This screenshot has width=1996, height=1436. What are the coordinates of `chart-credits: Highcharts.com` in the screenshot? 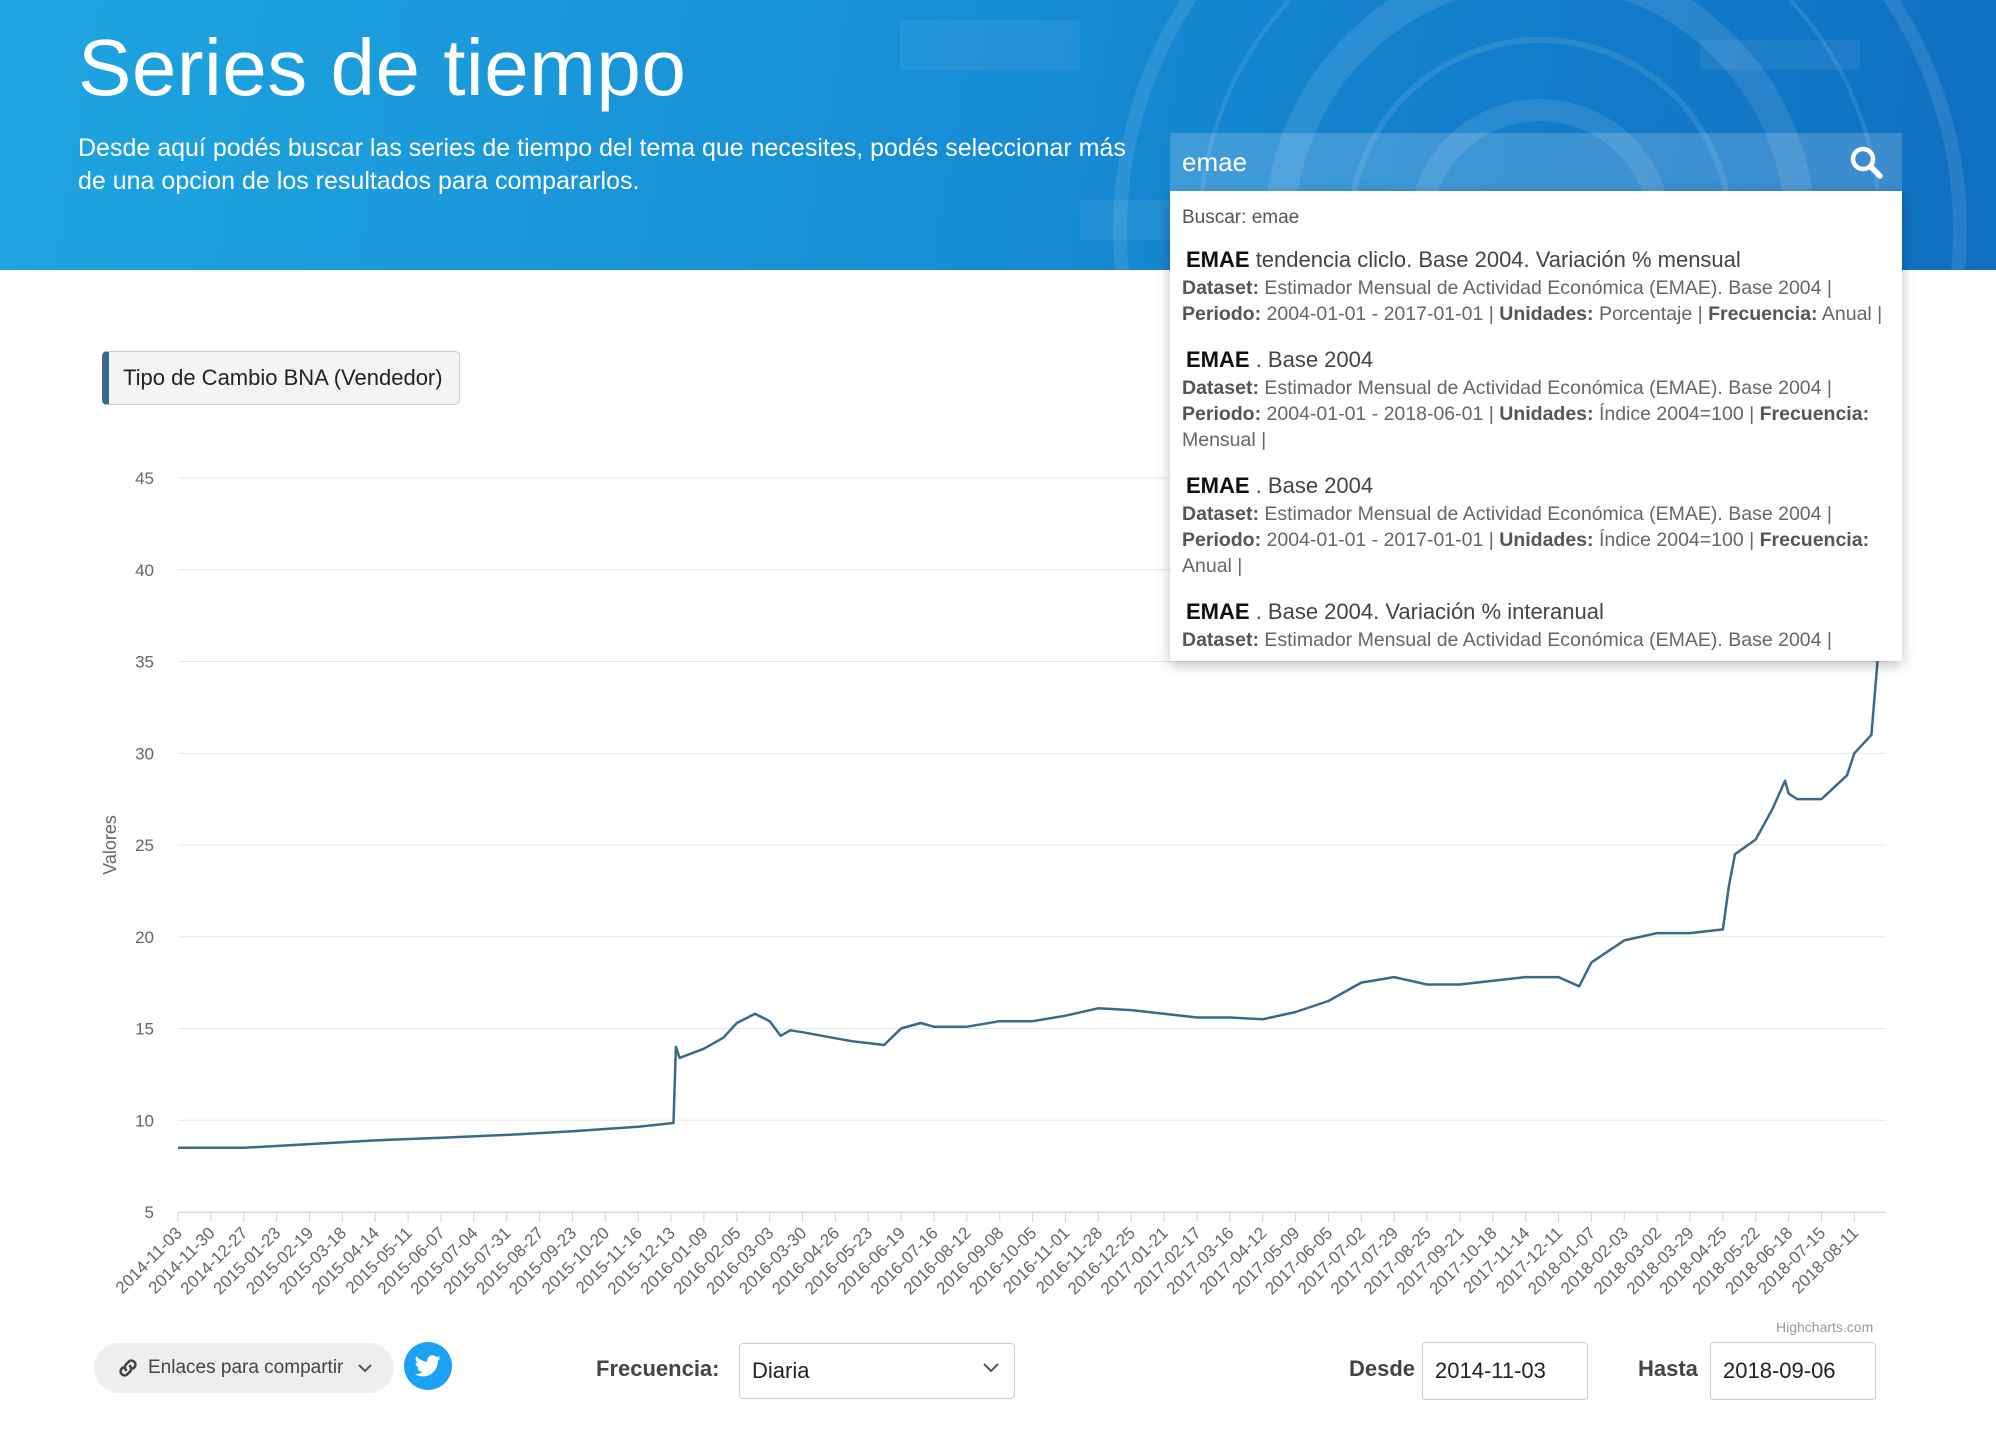 It's located at (1824, 1327).